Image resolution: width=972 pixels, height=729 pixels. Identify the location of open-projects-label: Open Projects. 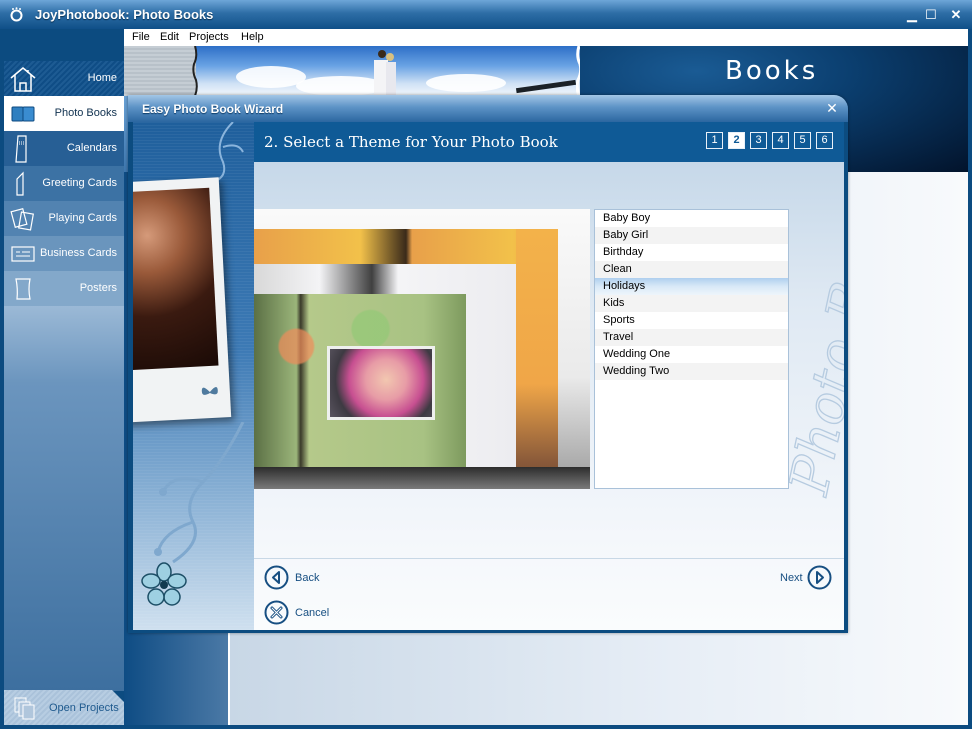
(84, 708).